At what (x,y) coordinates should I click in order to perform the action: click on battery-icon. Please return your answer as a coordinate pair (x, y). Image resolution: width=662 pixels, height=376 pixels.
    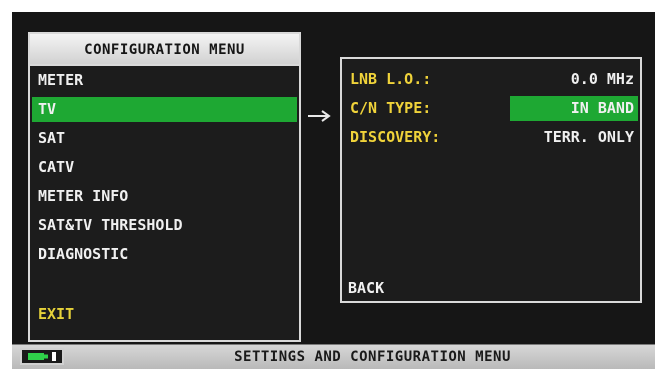
    Looking at the image, I should click on (42, 356).